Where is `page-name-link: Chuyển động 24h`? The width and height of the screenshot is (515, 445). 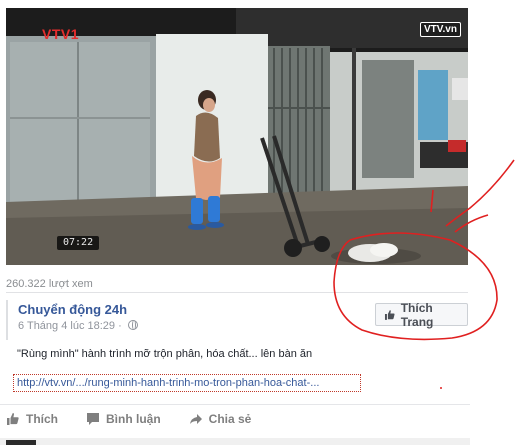
page-name-link: Chuyển động 24h is located at coordinates (72, 309).